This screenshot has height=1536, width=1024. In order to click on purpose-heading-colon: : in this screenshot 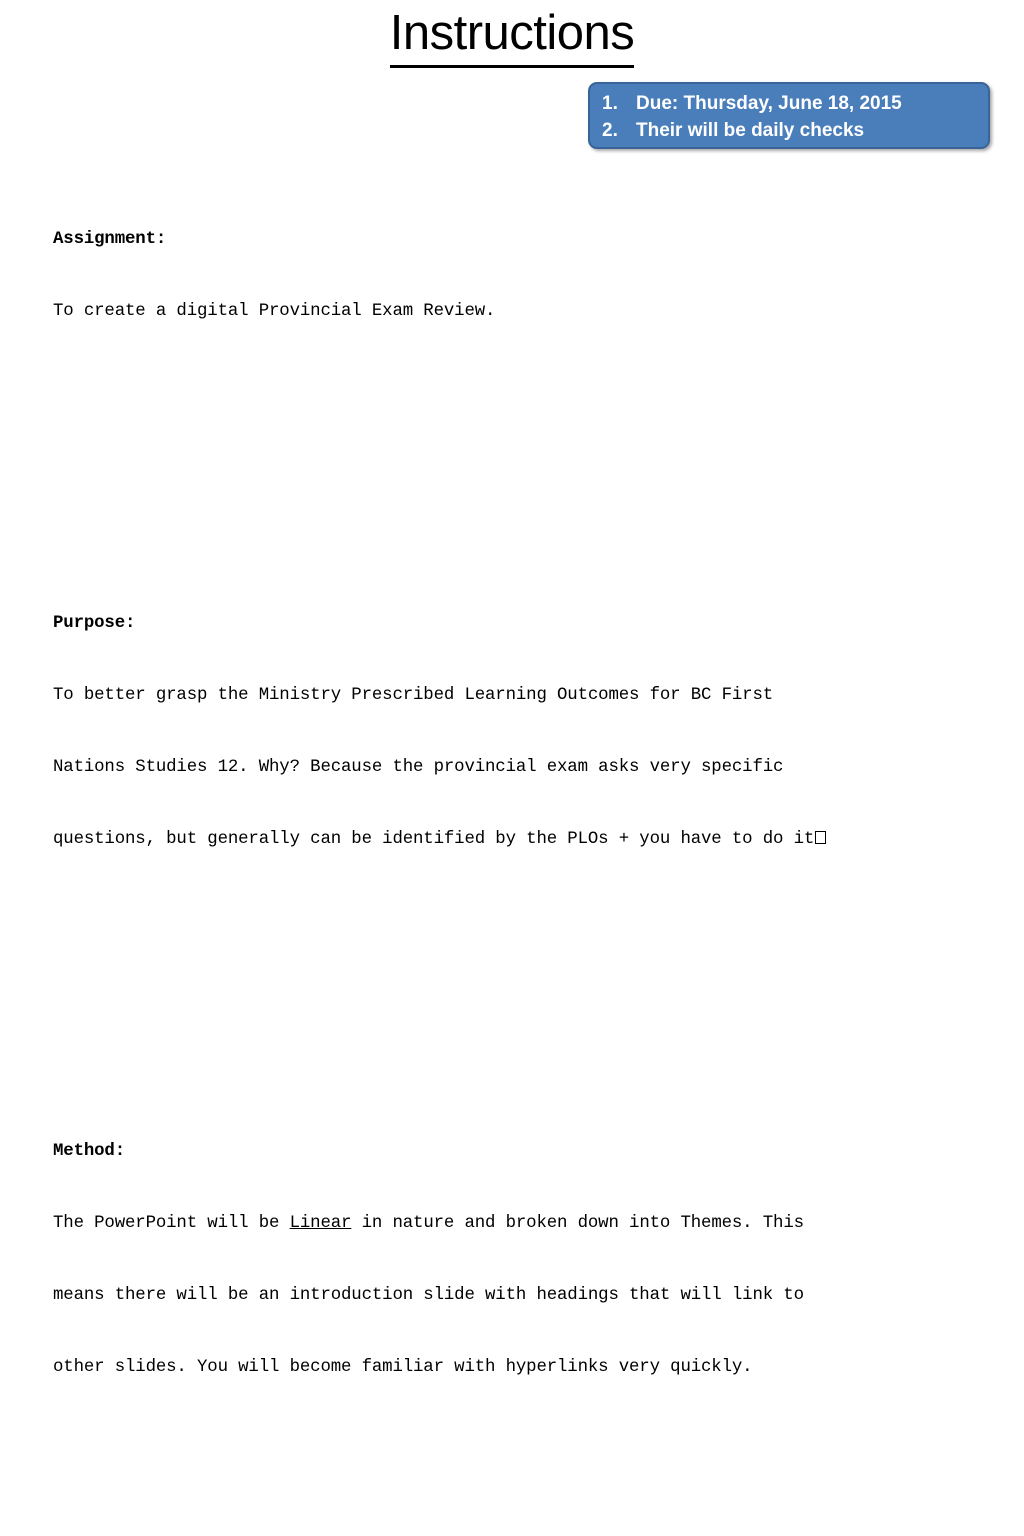, I will do `click(130, 623)`.